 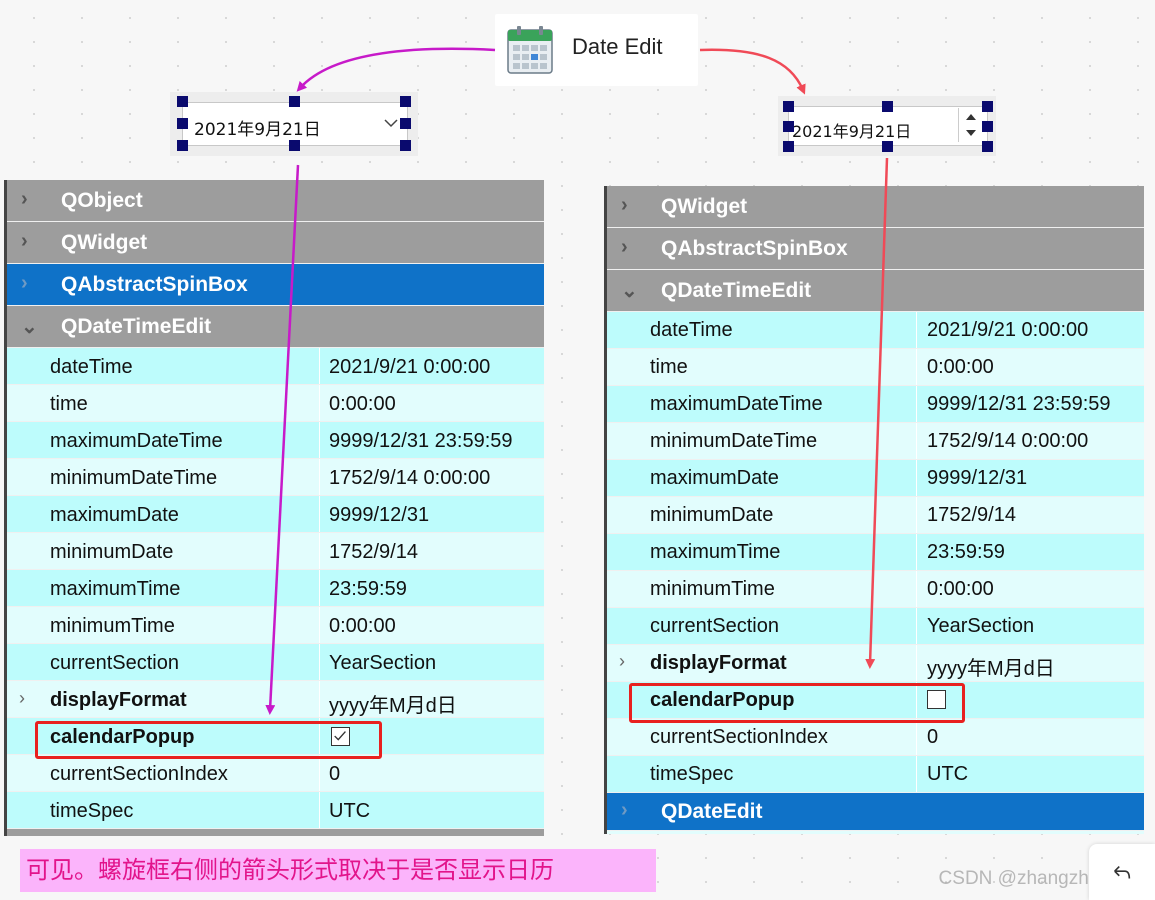 I want to click on undo-icon, so click(x=1122, y=872).